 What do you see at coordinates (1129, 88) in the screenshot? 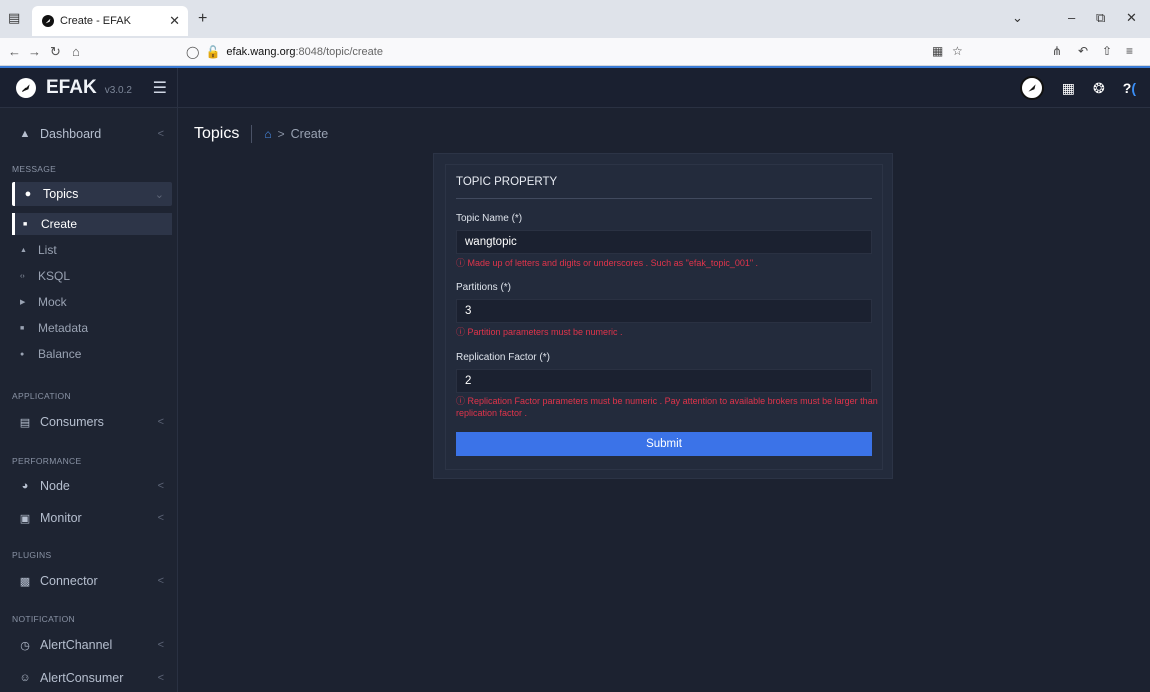
I see `help-icon: ?(` at bounding box center [1129, 88].